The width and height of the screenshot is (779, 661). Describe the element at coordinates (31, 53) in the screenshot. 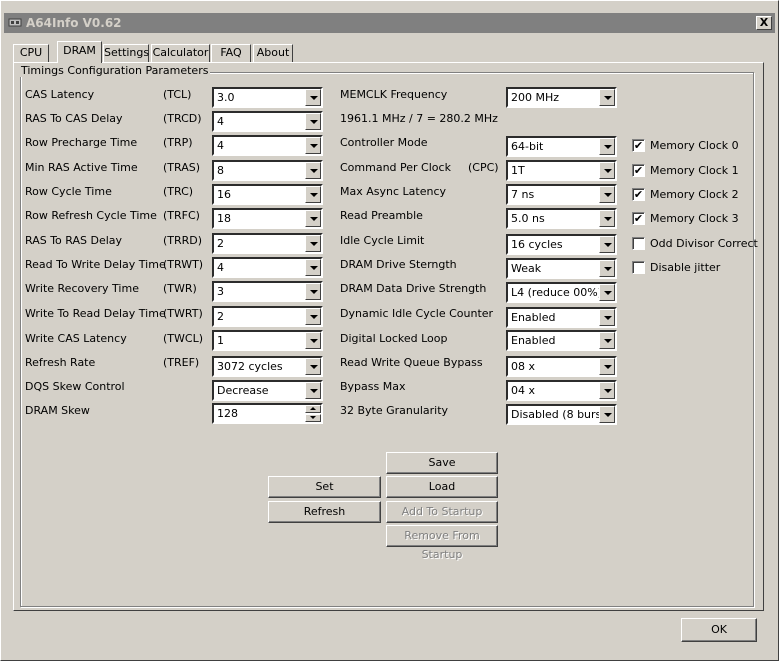

I see `tab-cpu: CPU` at that location.